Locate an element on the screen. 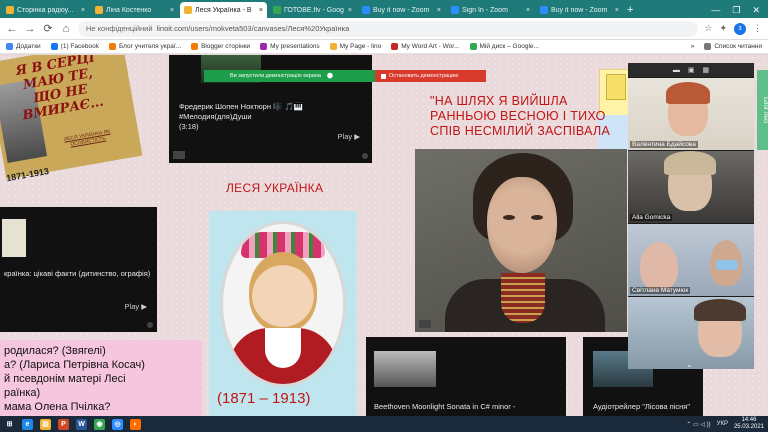 The image size is (768, 432). portrait-face is located at coordinates (283, 292).